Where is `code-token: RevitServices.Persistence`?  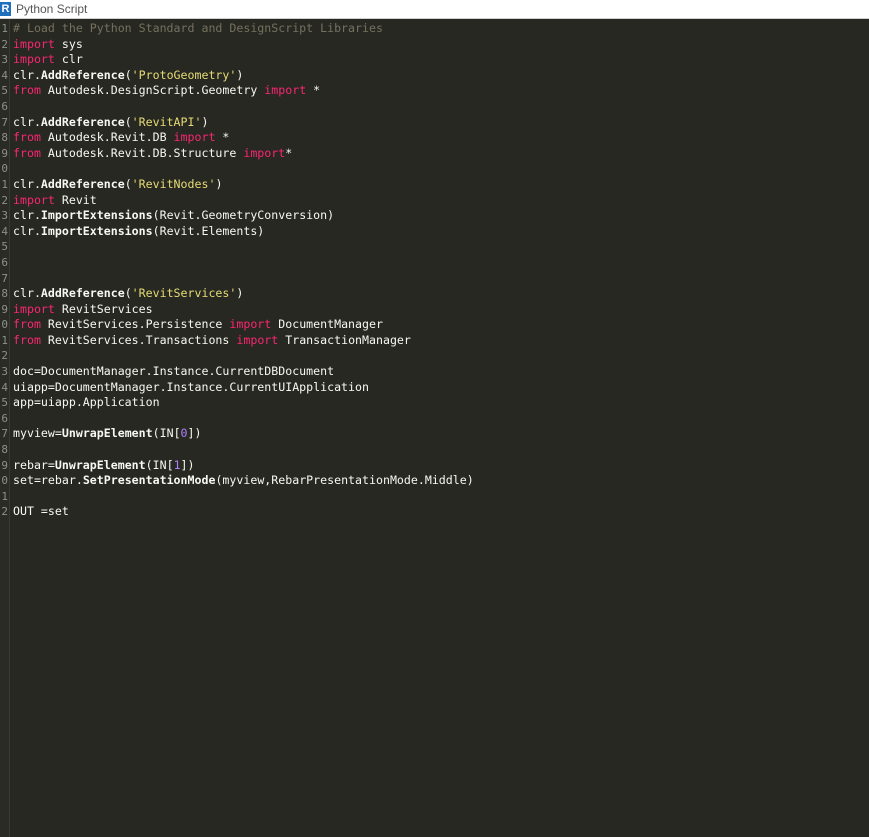
code-token: RevitServices.Persistence is located at coordinates (135, 324).